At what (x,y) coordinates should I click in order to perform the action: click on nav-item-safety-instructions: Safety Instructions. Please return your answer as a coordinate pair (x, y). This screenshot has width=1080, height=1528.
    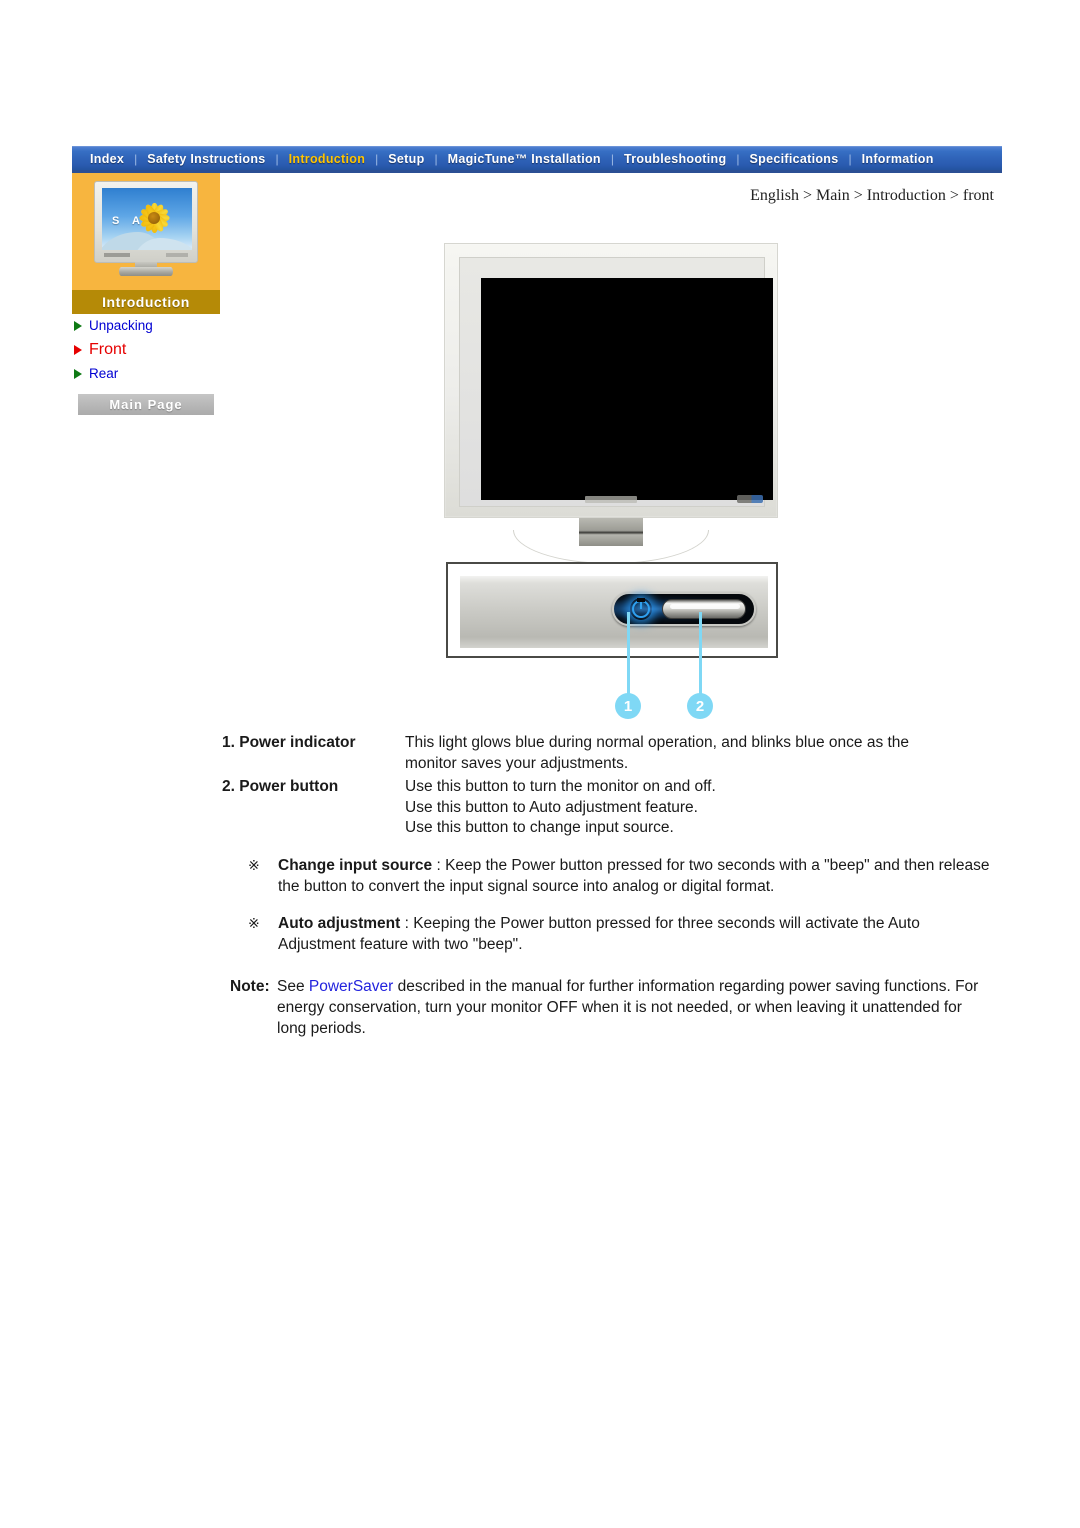
    Looking at the image, I should click on (206, 159).